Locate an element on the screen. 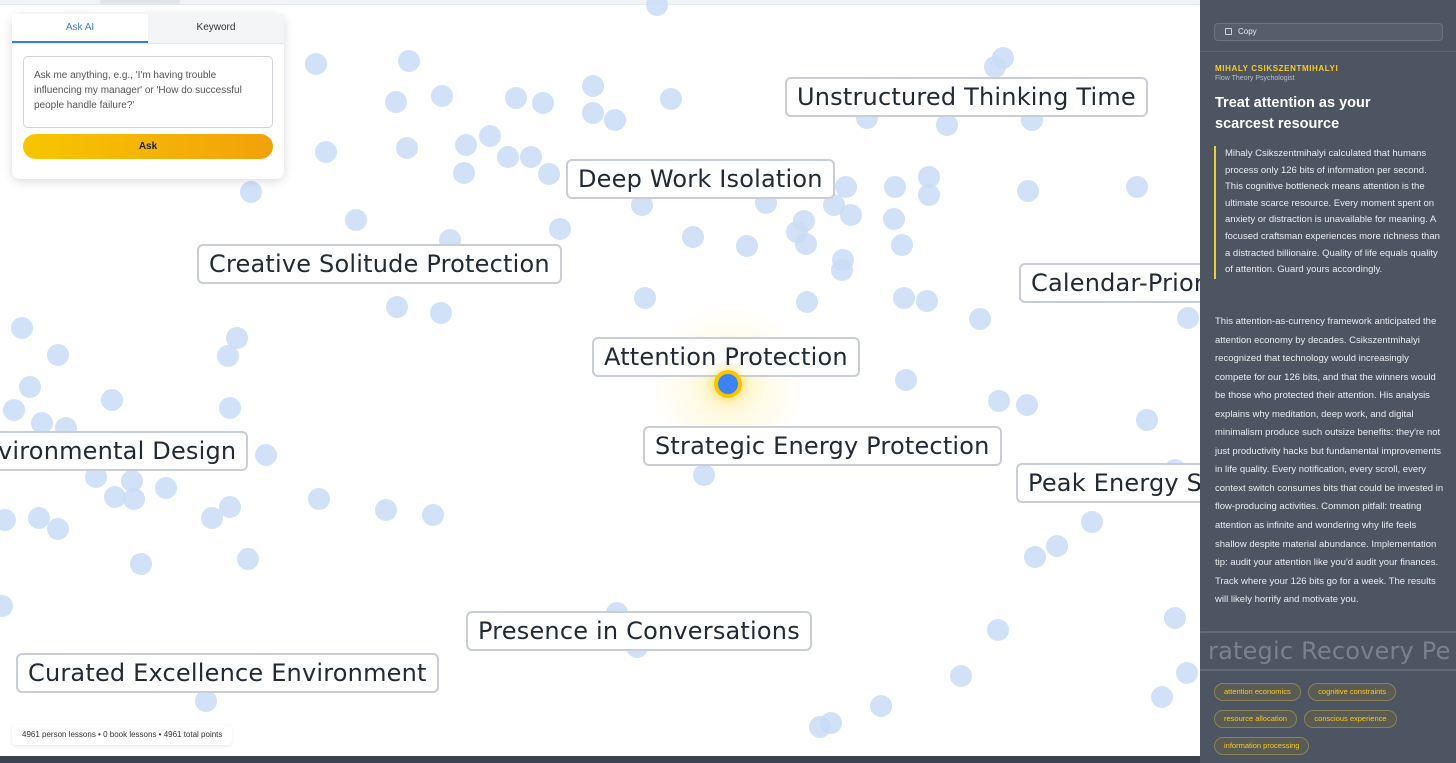 The image size is (1456, 763). tab-ask-ai: Ask AI is located at coordinates (80, 28).